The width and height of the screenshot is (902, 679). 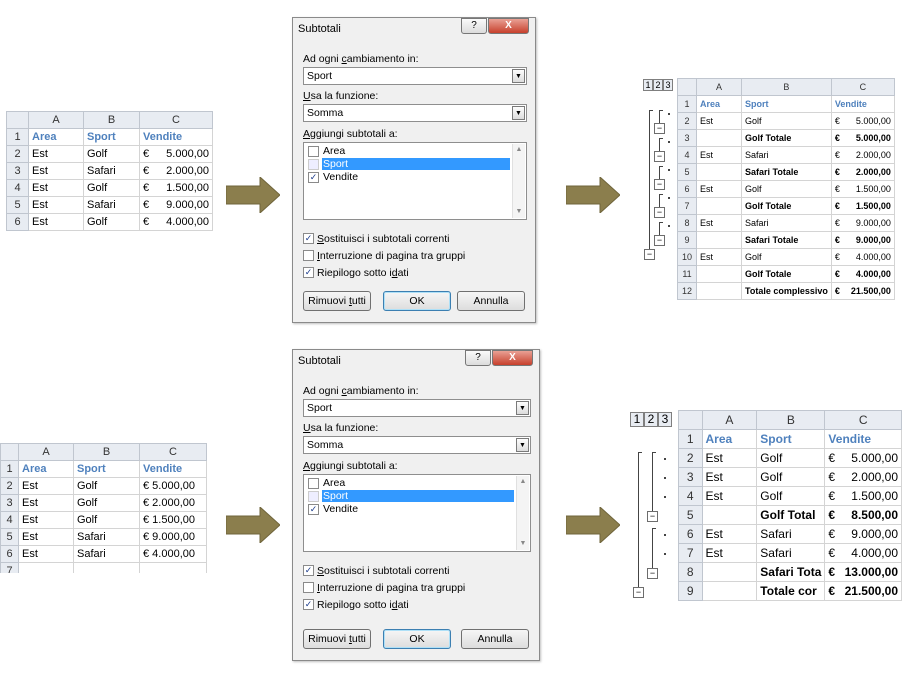 I want to click on remove-all-button: Rimuovi tutti, so click(x=337, y=639).